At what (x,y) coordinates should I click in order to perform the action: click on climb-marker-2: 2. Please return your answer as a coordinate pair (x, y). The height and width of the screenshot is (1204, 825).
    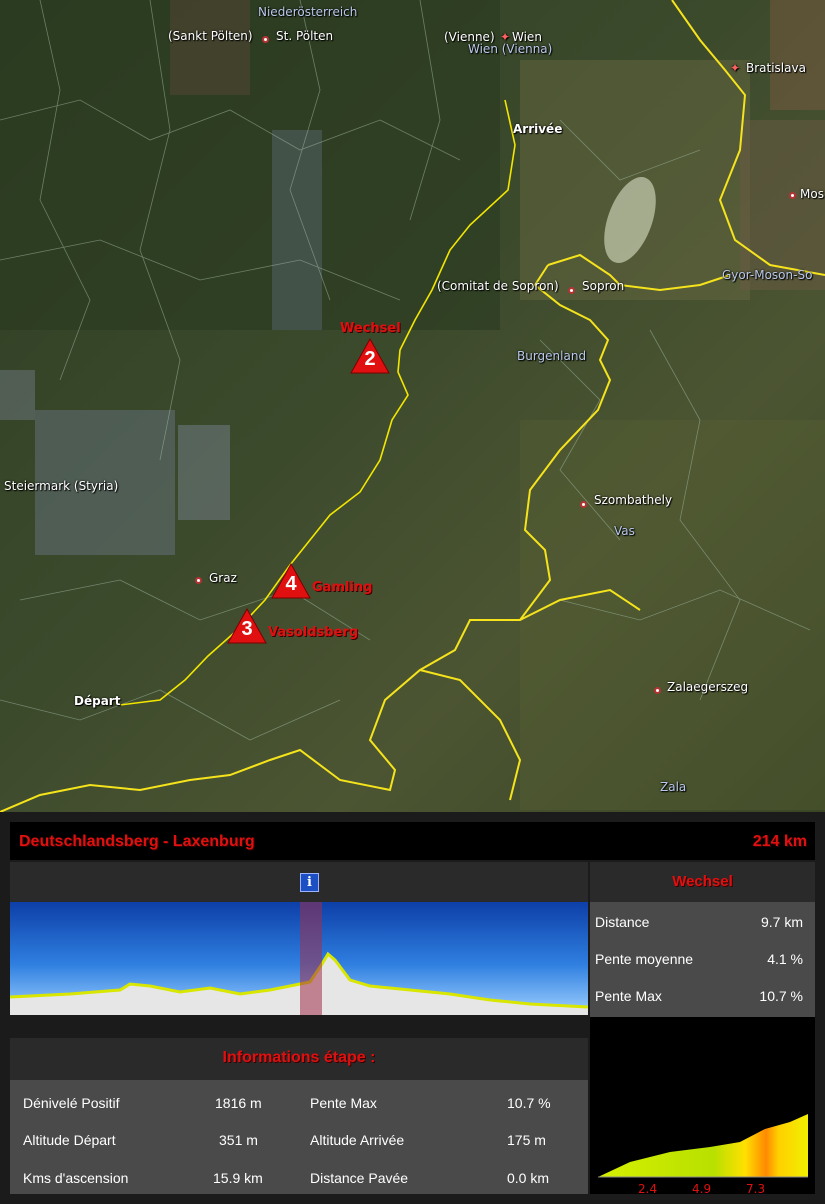
    Looking at the image, I should click on (370, 356).